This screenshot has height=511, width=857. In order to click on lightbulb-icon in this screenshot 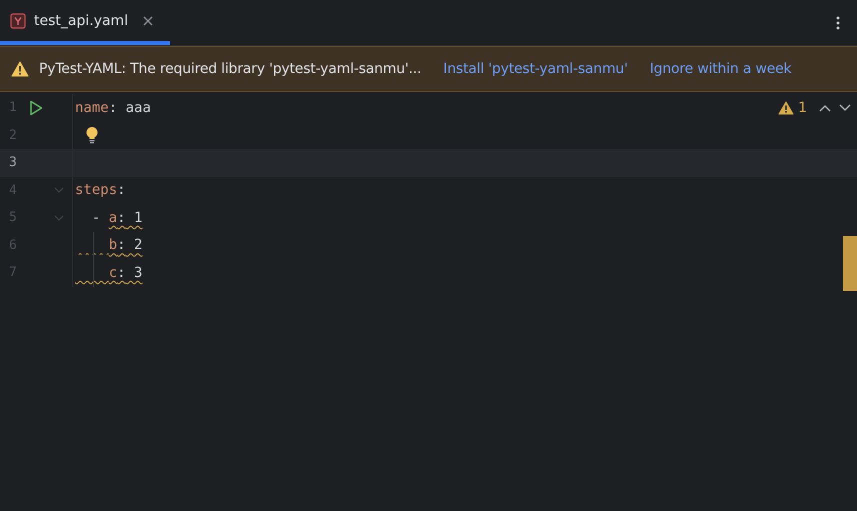, I will do `click(92, 135)`.